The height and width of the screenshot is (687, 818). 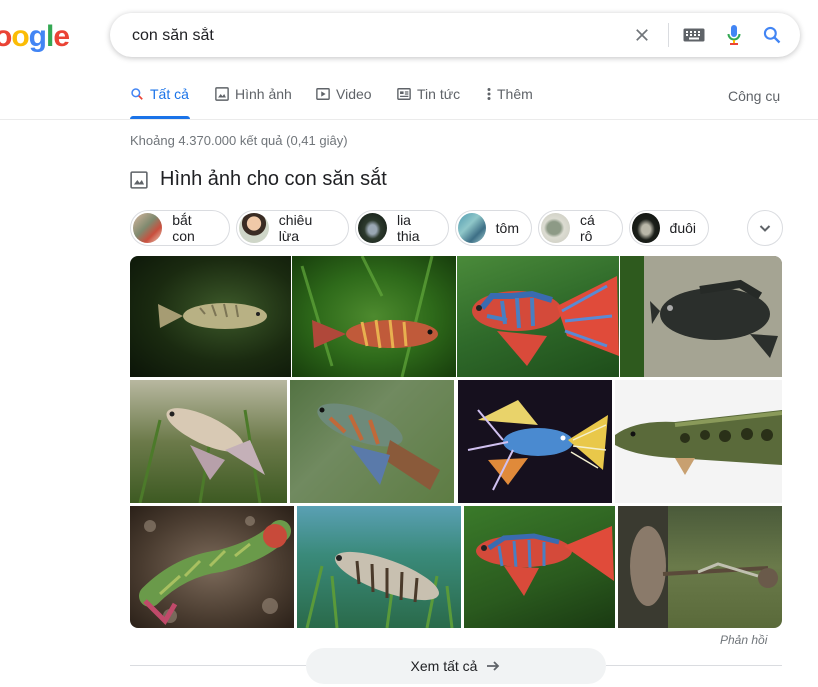 I want to click on tab-video: Video, so click(x=344, y=94).